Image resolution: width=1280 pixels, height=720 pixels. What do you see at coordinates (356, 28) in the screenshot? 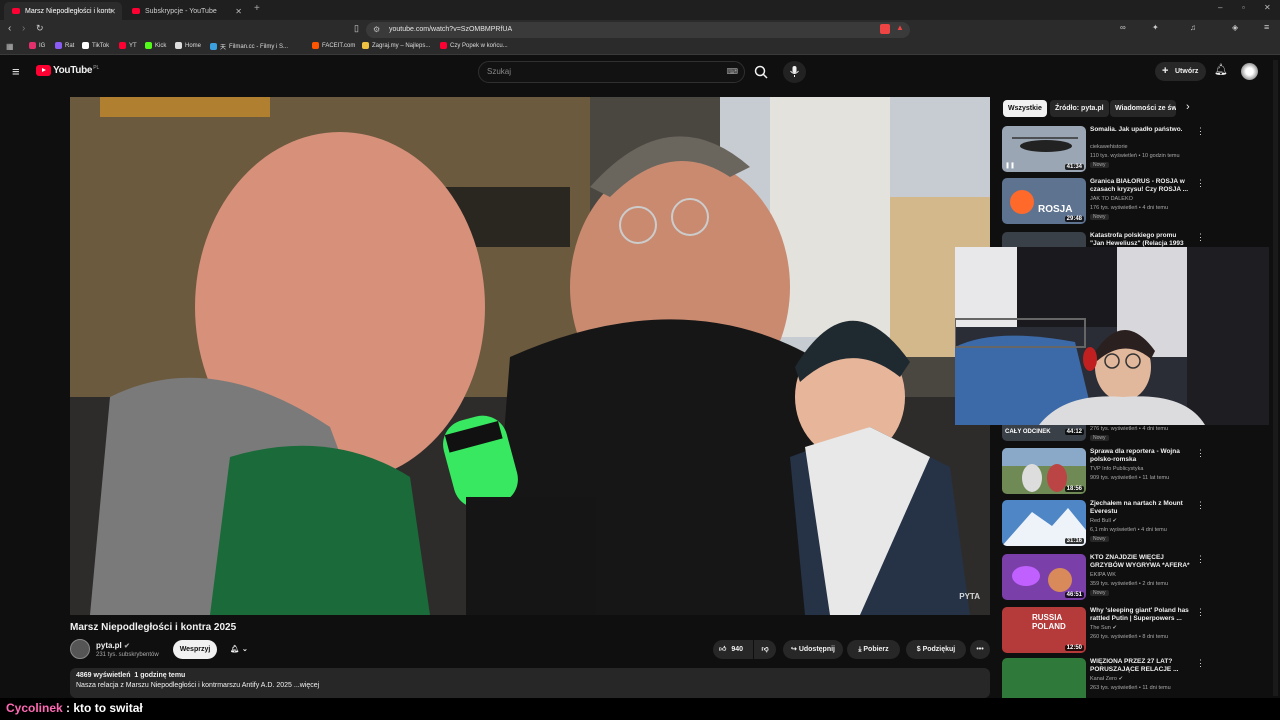
I see `bookmark-page-icon: ▯` at bounding box center [356, 28].